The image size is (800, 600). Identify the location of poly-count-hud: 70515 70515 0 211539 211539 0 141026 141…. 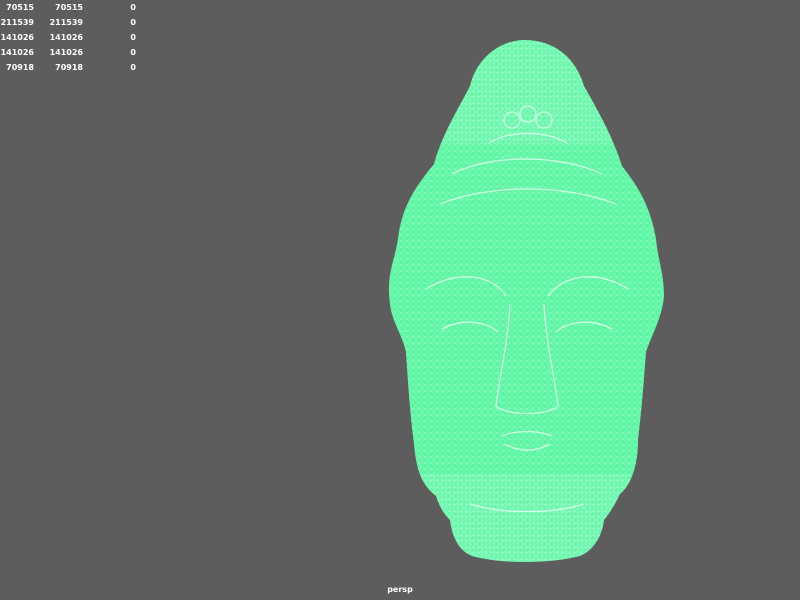
(70, 37).